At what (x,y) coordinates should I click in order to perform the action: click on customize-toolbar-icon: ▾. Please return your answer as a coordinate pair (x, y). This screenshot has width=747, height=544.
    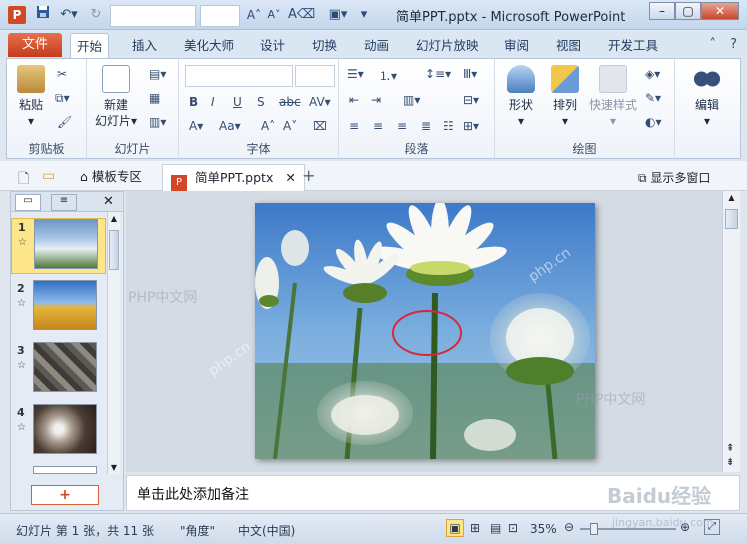
    Looking at the image, I should click on (364, 15).